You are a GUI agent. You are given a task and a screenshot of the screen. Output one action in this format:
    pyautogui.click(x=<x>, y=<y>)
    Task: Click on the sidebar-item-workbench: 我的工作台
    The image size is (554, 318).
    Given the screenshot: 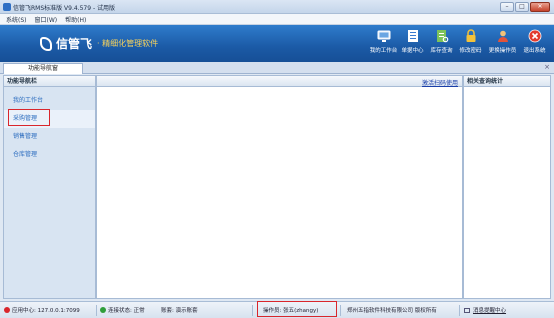 What is the action you would take?
    pyautogui.click(x=49, y=101)
    